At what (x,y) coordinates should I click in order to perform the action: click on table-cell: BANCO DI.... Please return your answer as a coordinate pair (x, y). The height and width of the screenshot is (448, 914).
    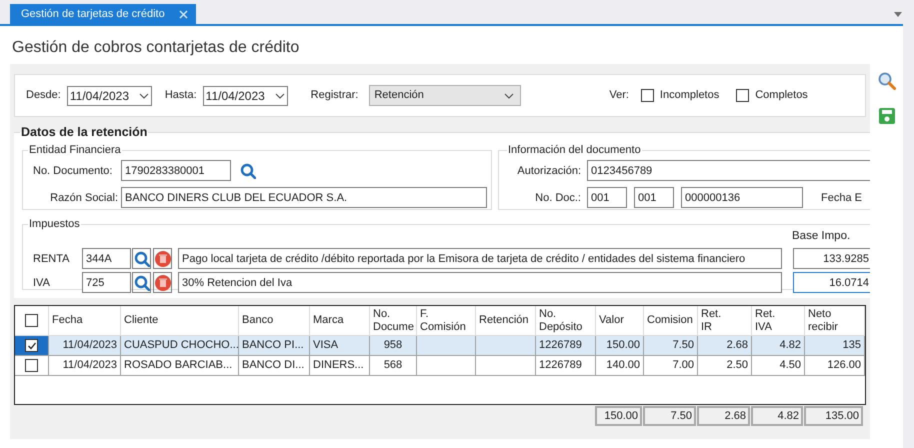
    Looking at the image, I should click on (274, 366).